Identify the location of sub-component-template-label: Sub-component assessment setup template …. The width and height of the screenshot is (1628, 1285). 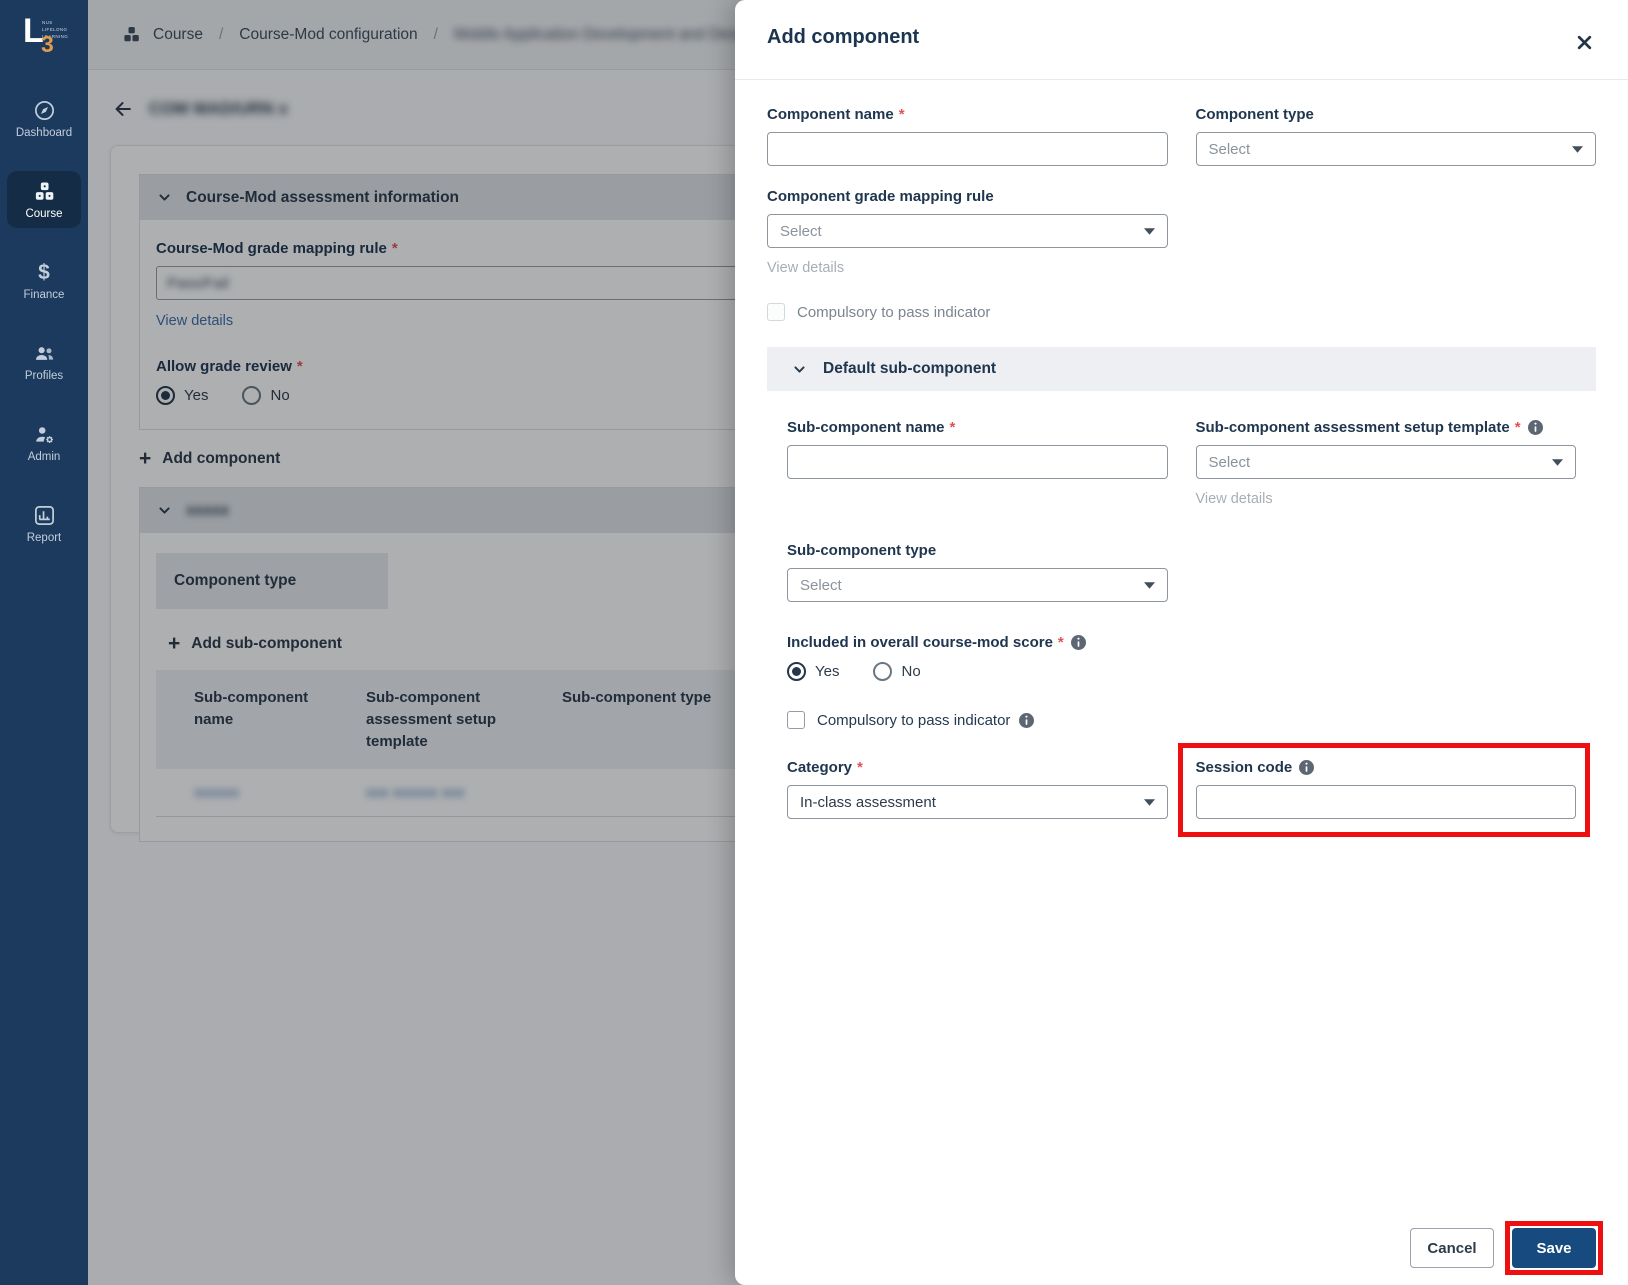
(1386, 427).